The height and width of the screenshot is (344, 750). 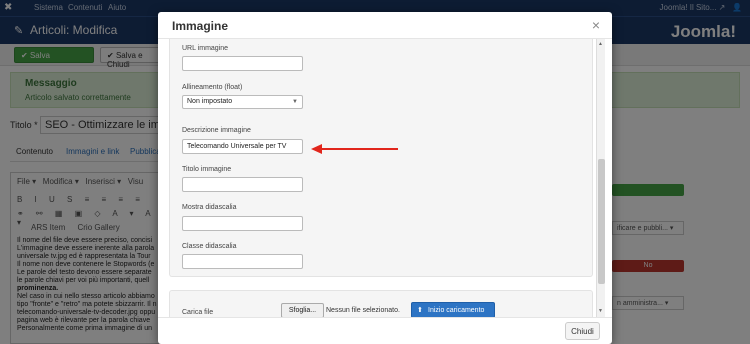 I want to click on image-title-input, so click(x=242, y=184).